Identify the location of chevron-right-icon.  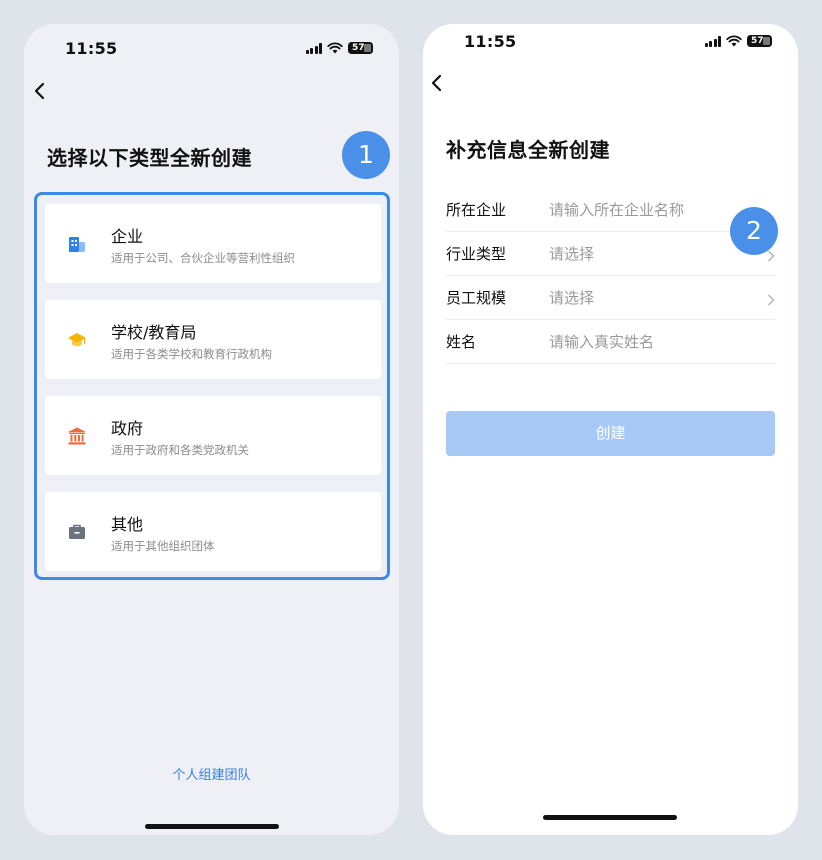
(771, 298).